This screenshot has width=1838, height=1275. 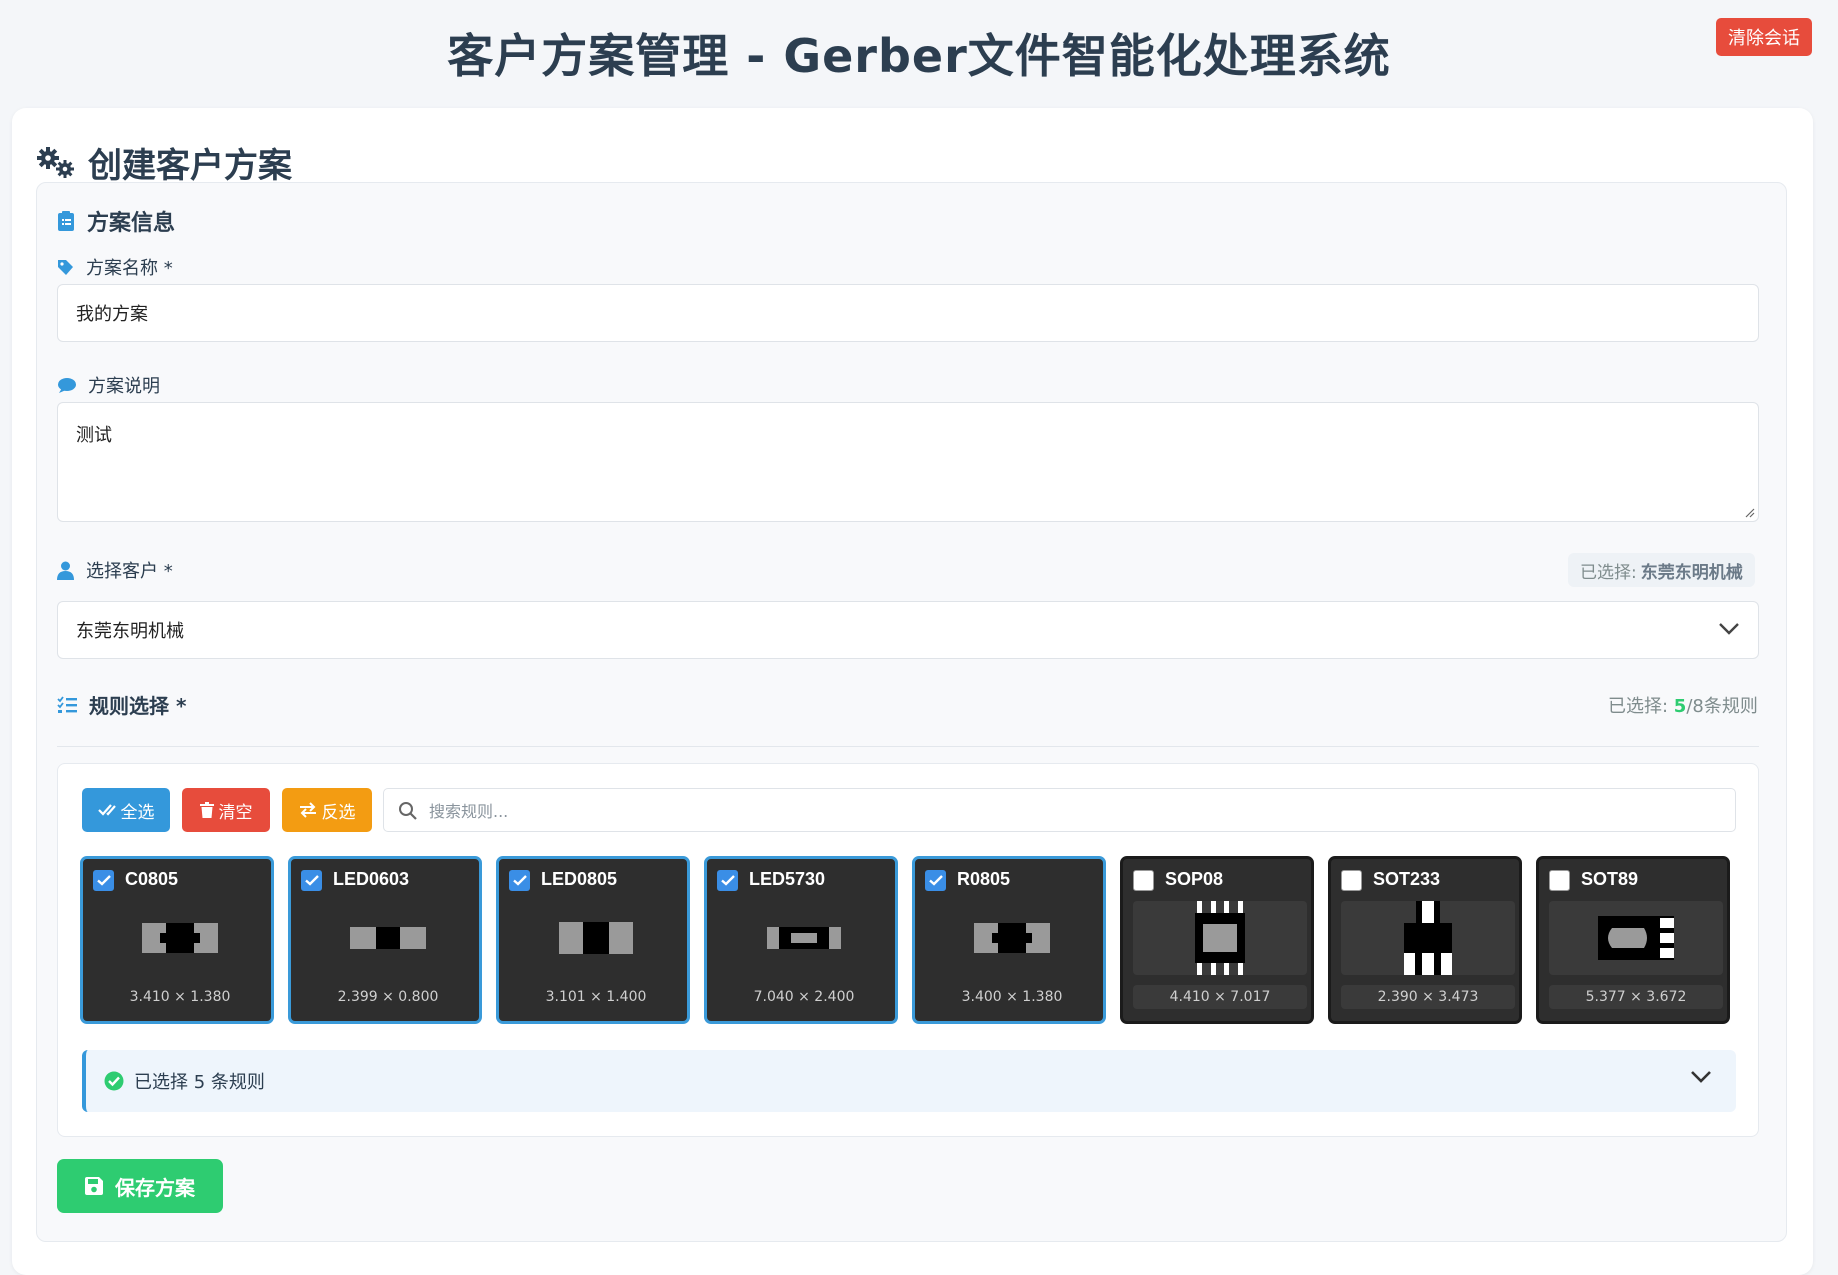 I want to click on card-title: 创建客户方案, so click(x=190, y=166).